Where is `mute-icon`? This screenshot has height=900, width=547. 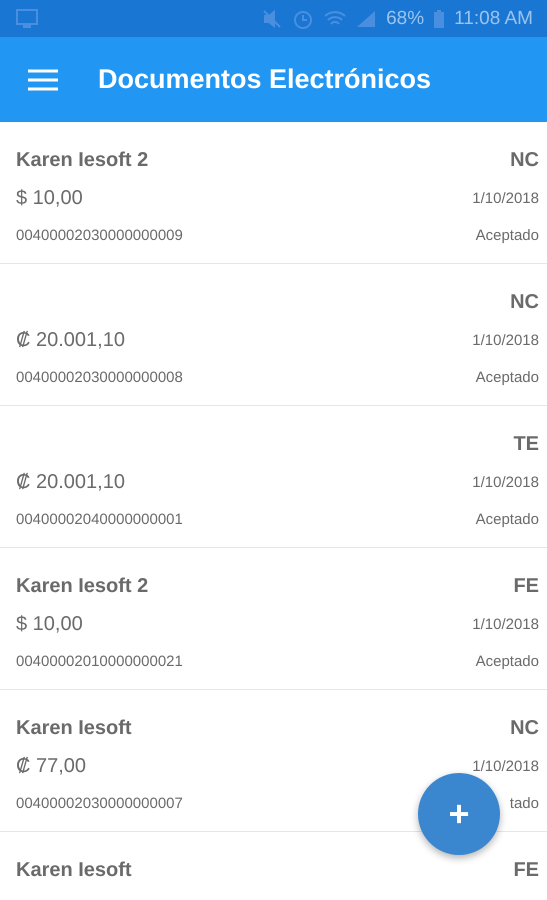
mute-icon is located at coordinates (272, 18).